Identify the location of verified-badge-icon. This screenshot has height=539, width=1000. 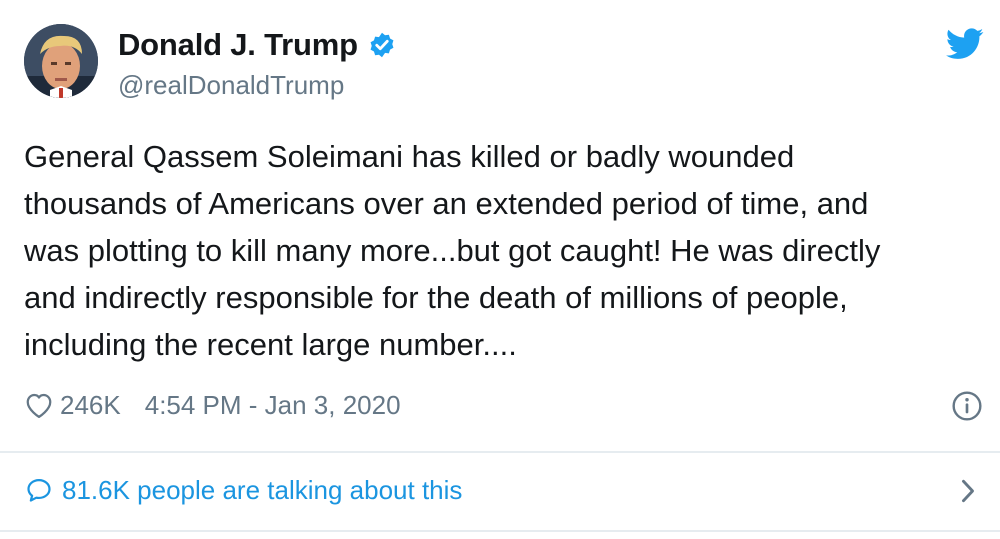
(382, 45).